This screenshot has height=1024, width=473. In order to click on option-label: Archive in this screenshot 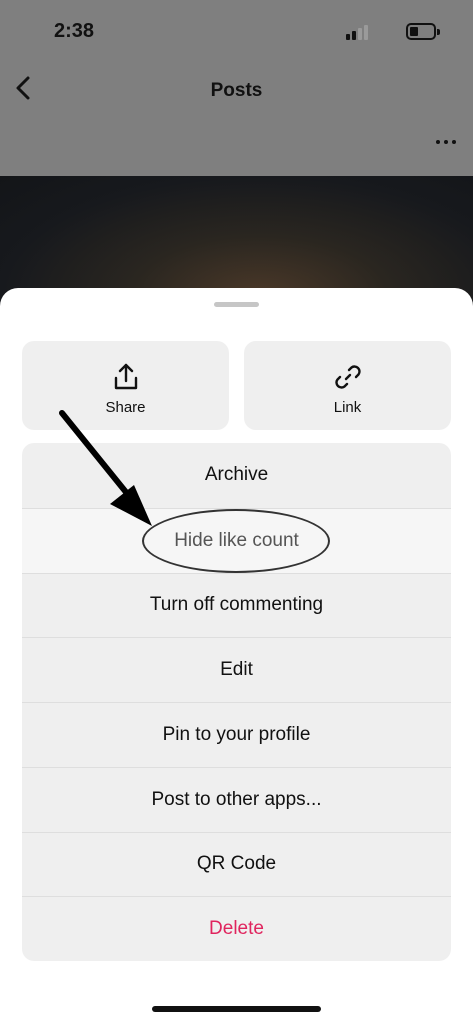, I will do `click(236, 475)`.